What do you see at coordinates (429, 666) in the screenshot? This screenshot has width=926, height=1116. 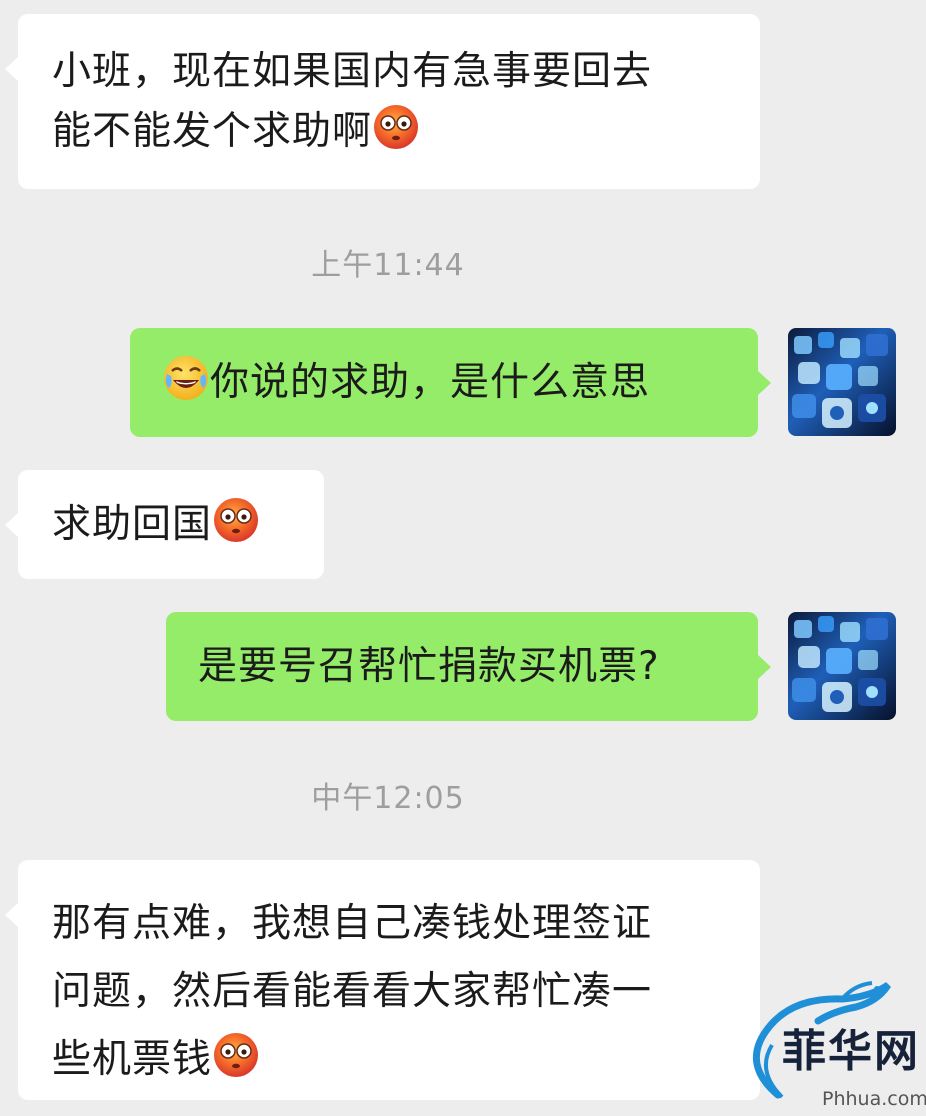 I see `message-text: 是要号召帮忙捐款买机票?` at bounding box center [429, 666].